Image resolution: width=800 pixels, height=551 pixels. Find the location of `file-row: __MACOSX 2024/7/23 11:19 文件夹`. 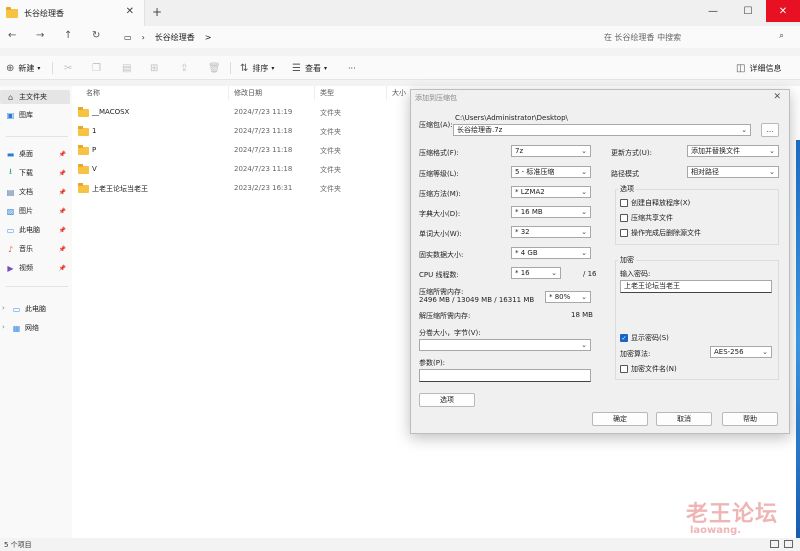

file-row: __MACOSX 2024/7/23 11:19 文件夹 is located at coordinates (241, 113).